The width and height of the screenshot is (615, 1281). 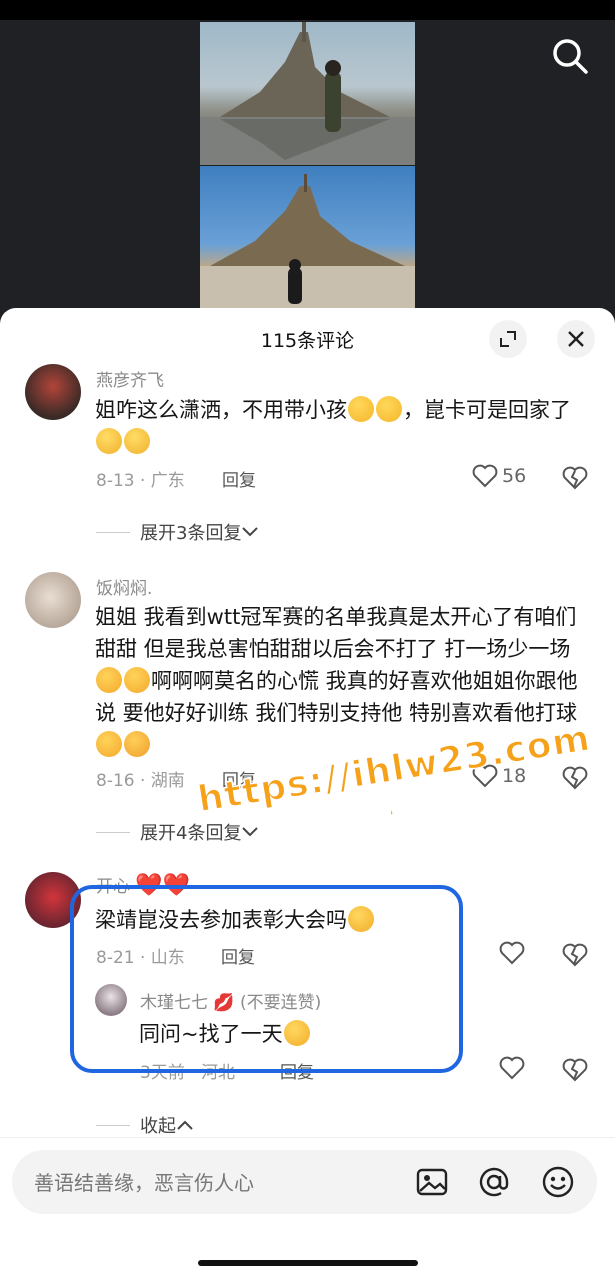 I want to click on at-icon, so click(x=494, y=1182).